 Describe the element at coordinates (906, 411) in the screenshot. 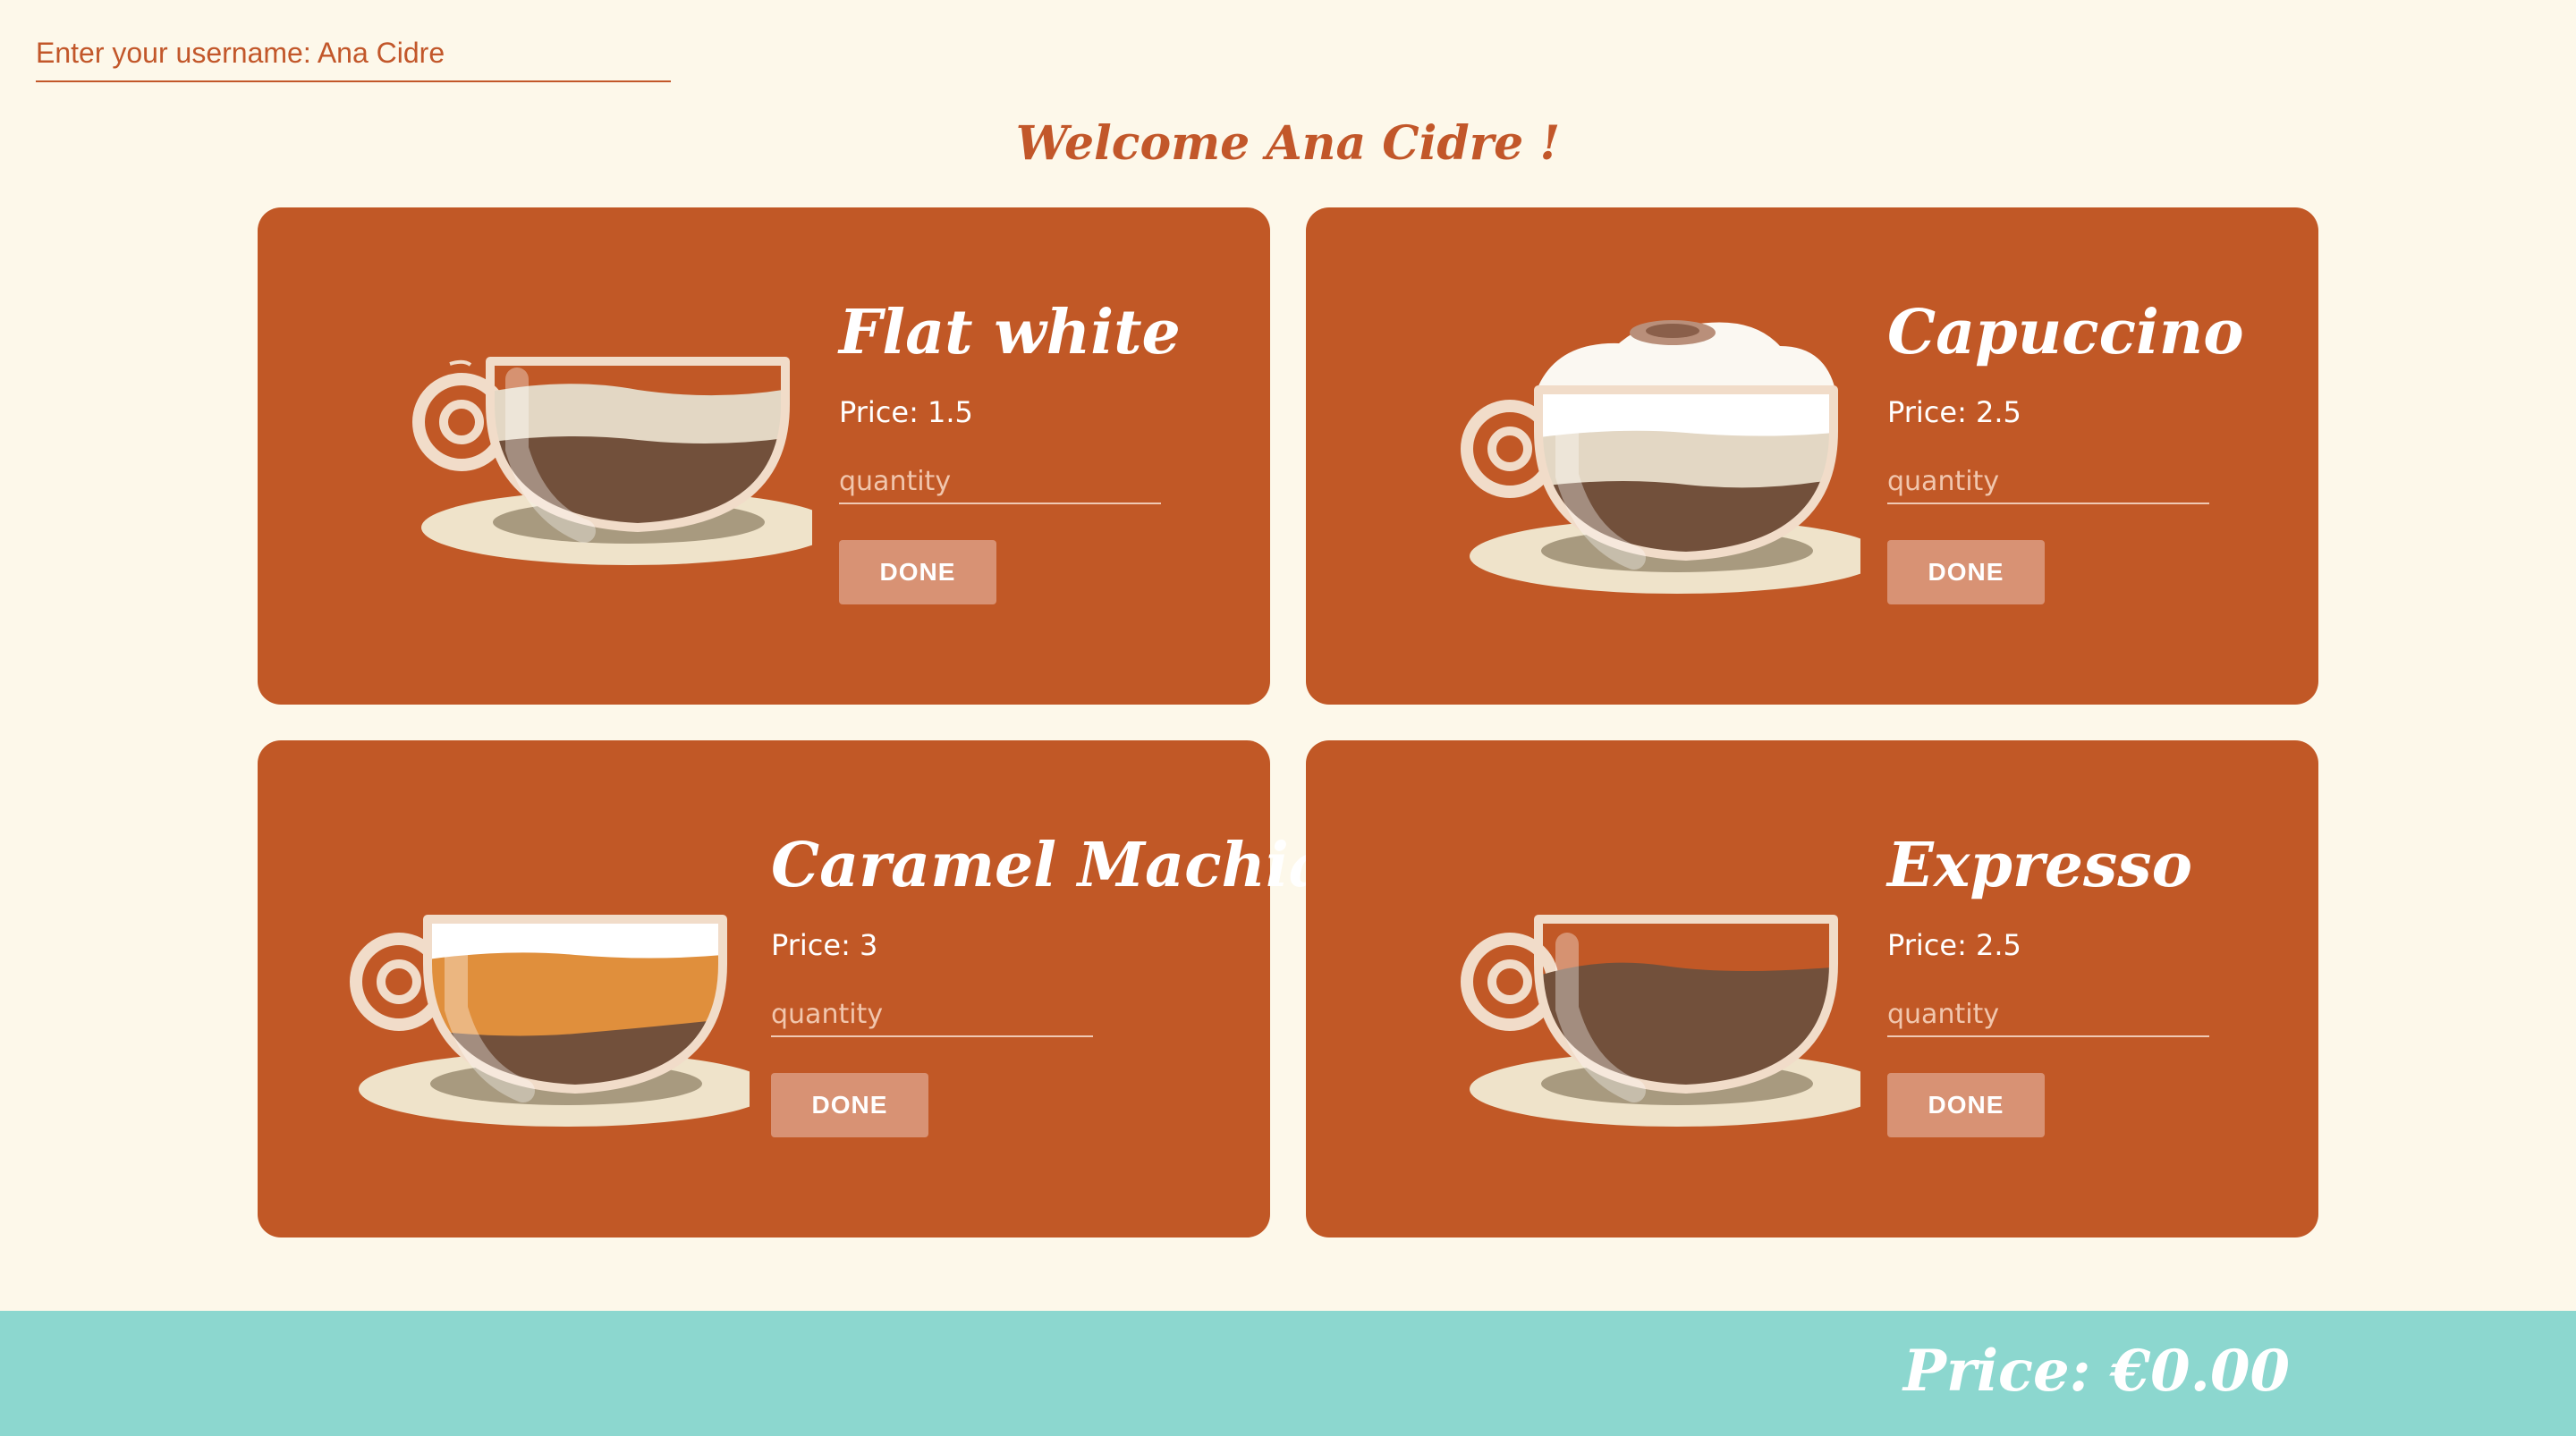

I see `coffee-price: Price: 1.5` at that location.